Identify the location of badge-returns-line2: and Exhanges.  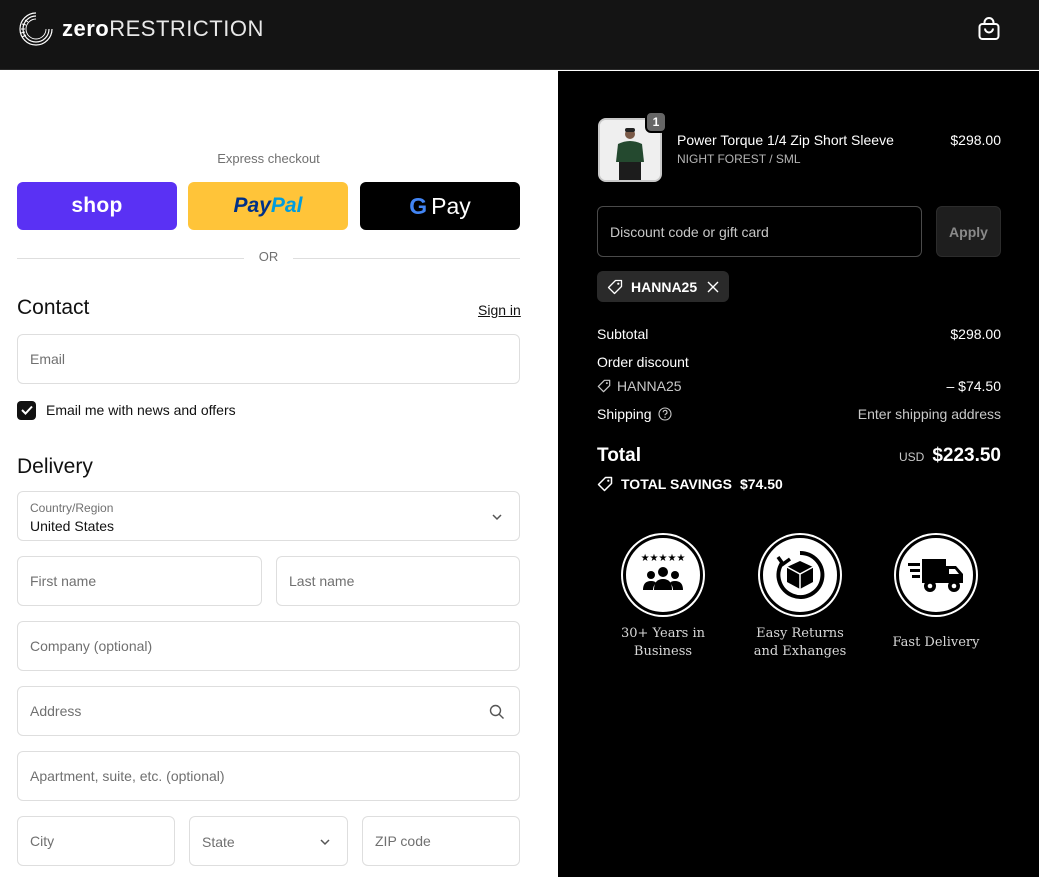
(800, 651).